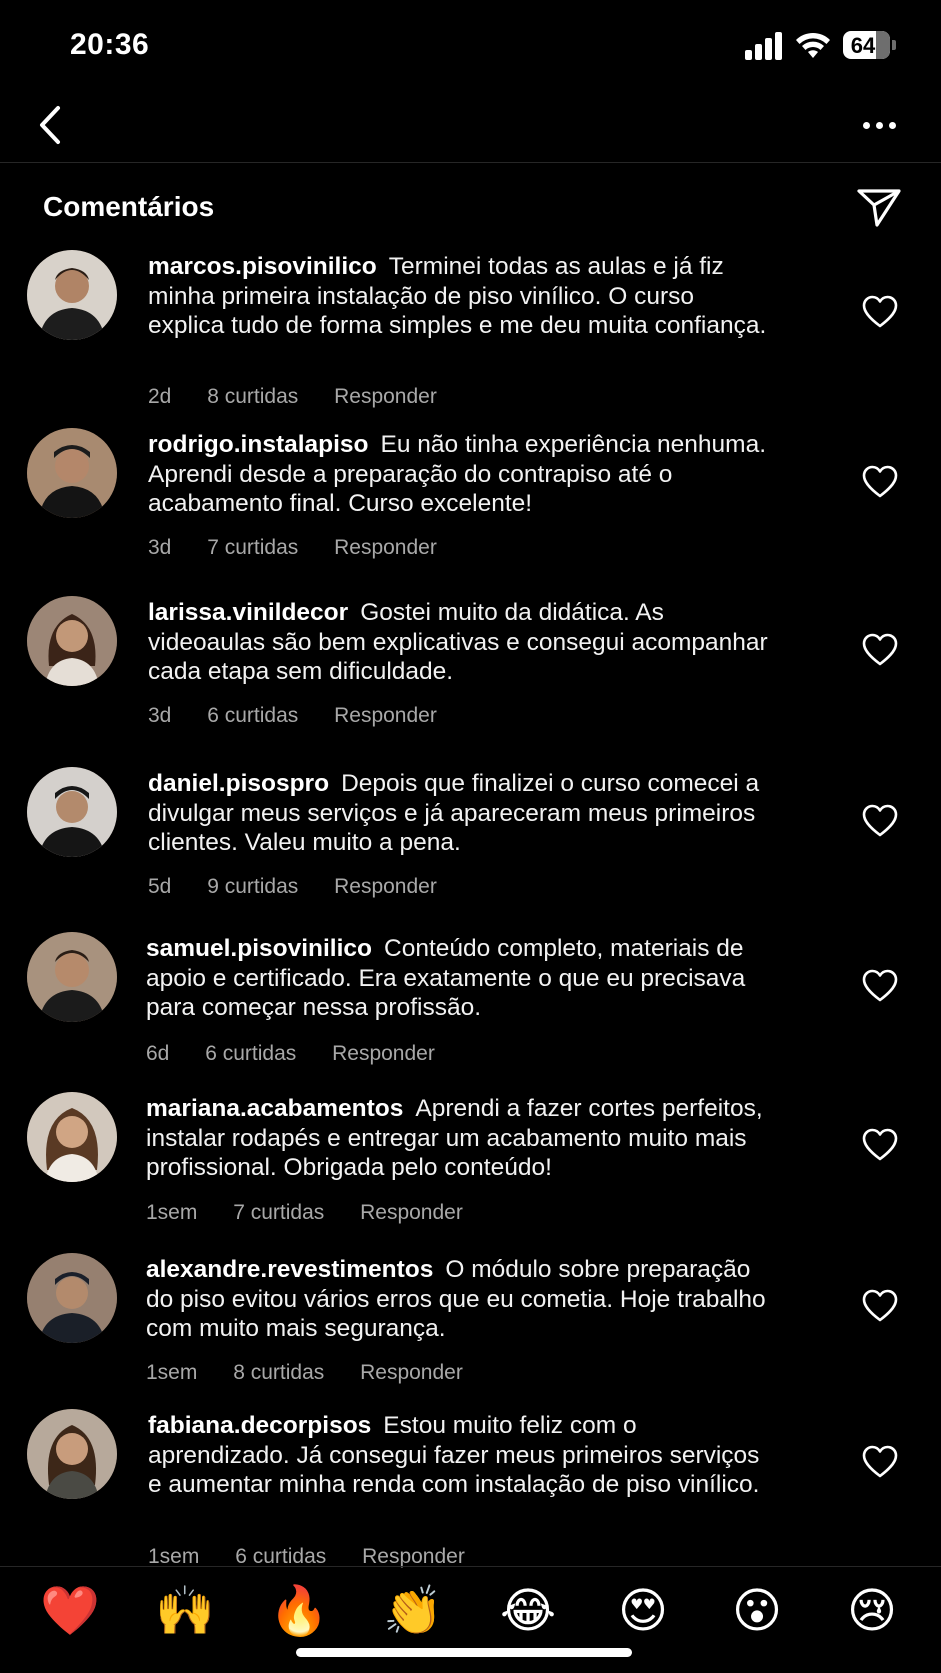 The width and height of the screenshot is (941, 1673). Describe the element at coordinates (464, 1652) in the screenshot. I see `home-indicator` at that location.